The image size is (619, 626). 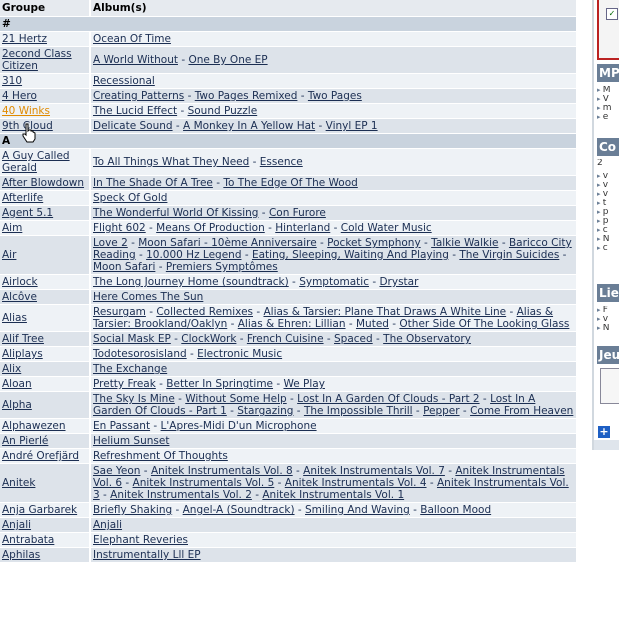 I want to click on album-link: Without Some Help, so click(x=235, y=399).